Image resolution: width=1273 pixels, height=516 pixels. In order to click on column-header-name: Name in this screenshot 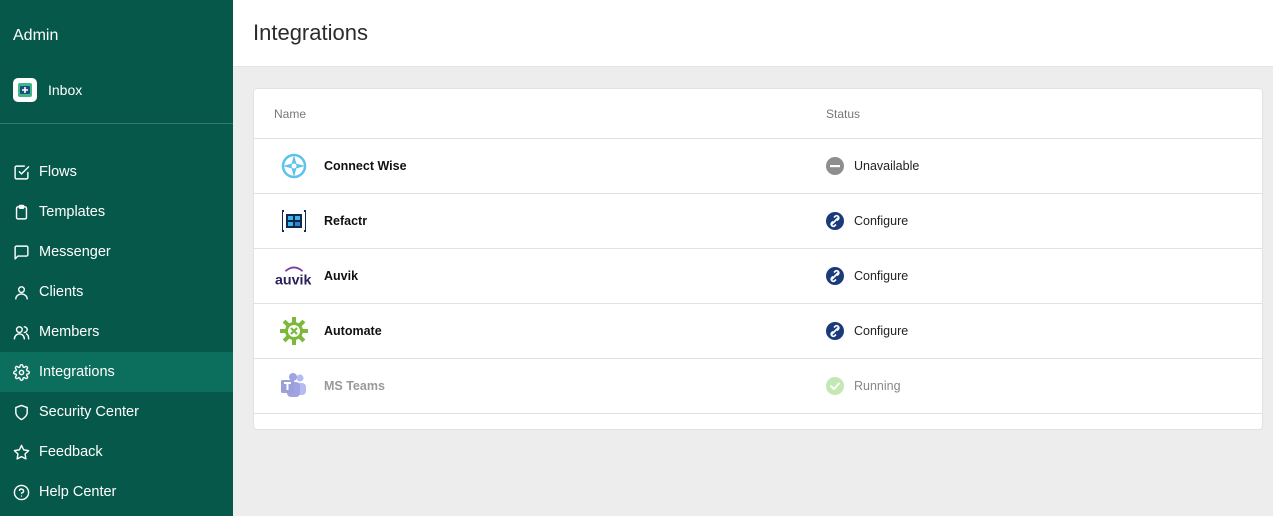, I will do `click(290, 114)`.